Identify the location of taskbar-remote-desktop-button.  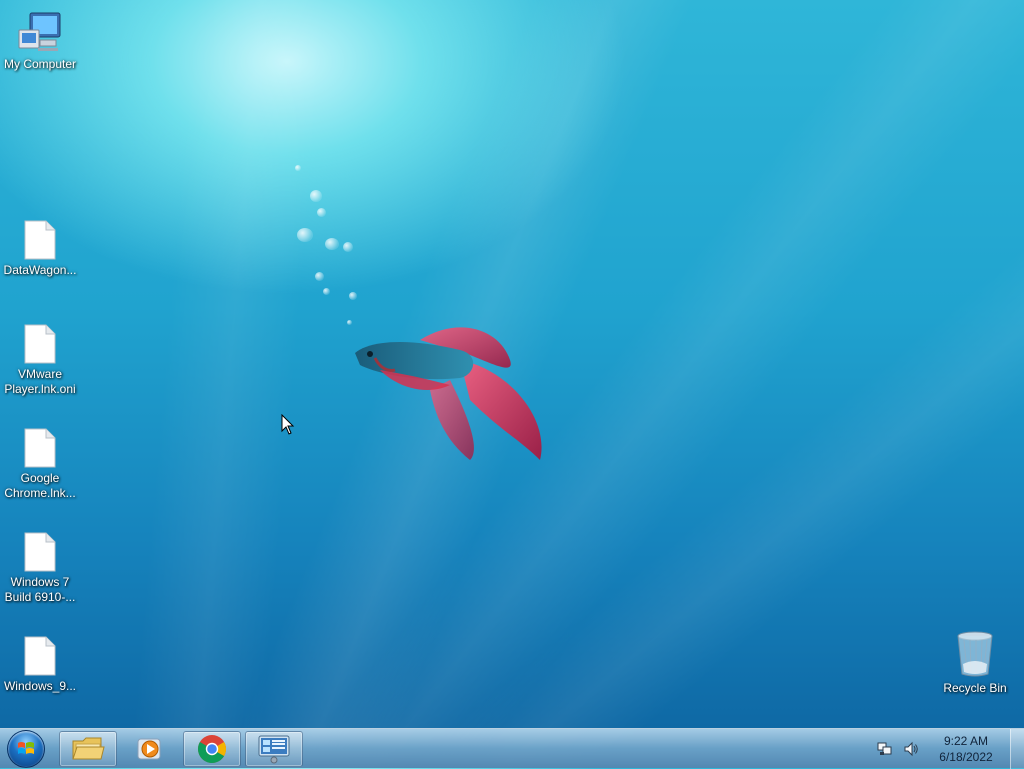
(274, 749).